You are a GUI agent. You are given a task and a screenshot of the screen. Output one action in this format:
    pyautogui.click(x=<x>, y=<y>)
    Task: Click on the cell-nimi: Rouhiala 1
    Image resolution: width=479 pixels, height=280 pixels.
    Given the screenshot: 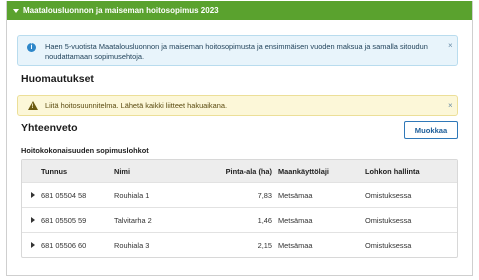 What is the action you would take?
    pyautogui.click(x=132, y=195)
    